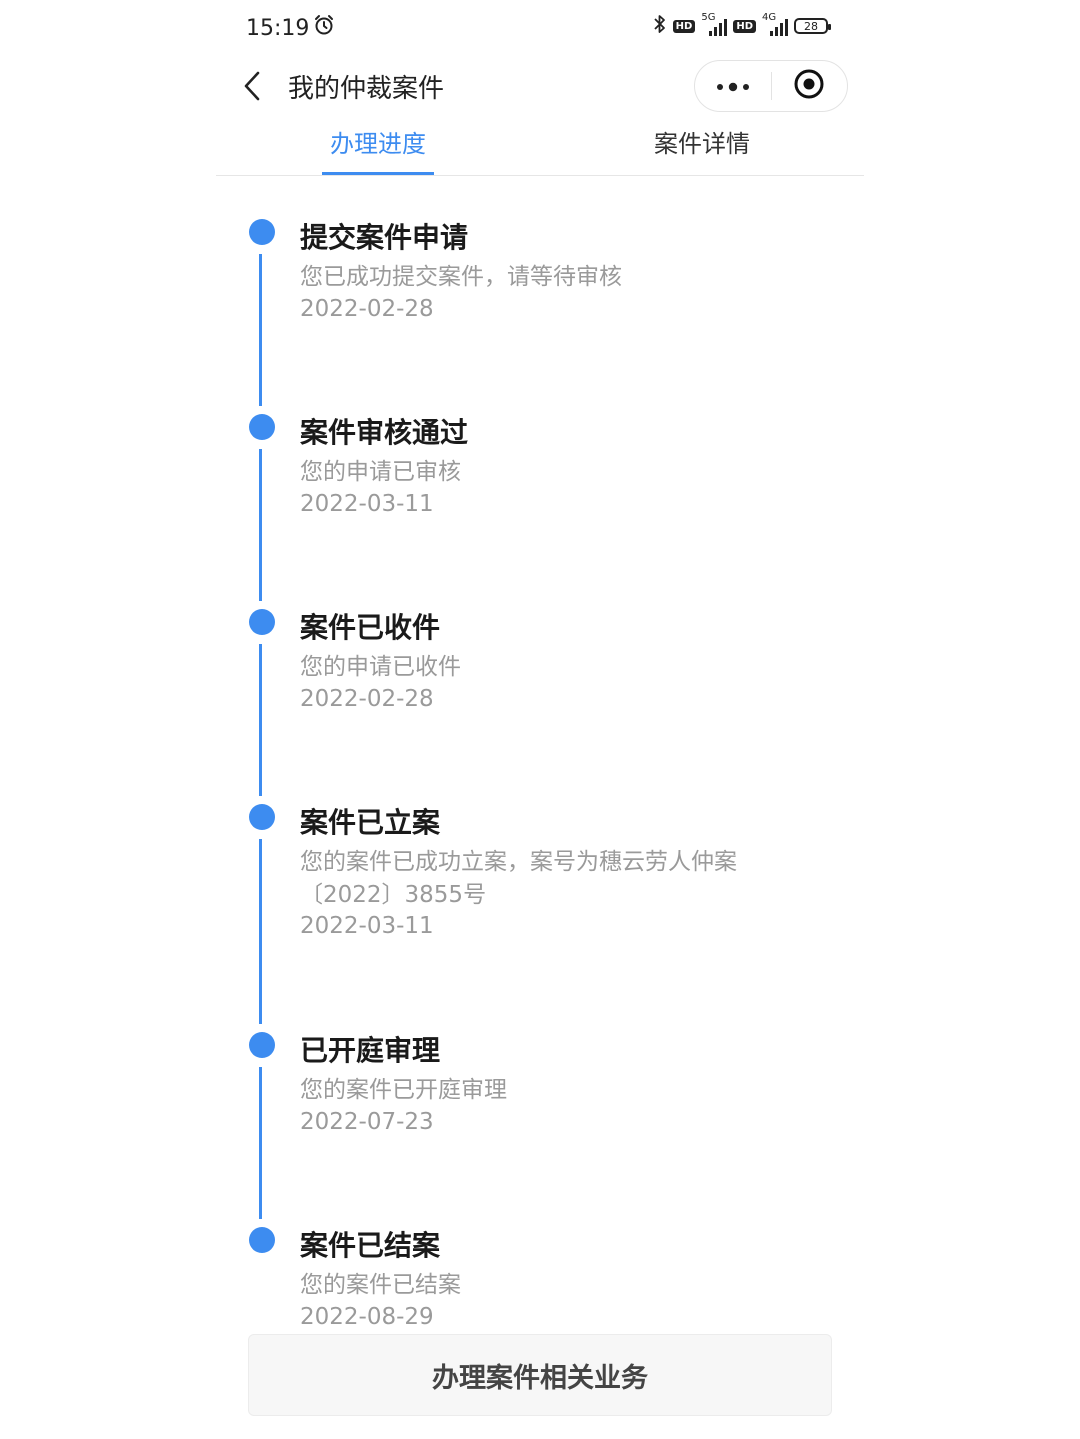 The image size is (1080, 1439). Describe the element at coordinates (540, 28) in the screenshot. I see `status-bar: 15:19 HD 5G HD 4G 28` at that location.